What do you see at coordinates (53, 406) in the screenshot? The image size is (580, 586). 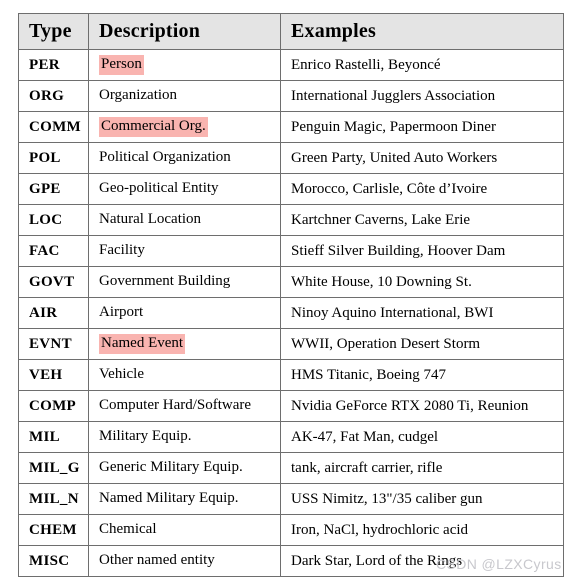 I see `cell-type: COMP` at bounding box center [53, 406].